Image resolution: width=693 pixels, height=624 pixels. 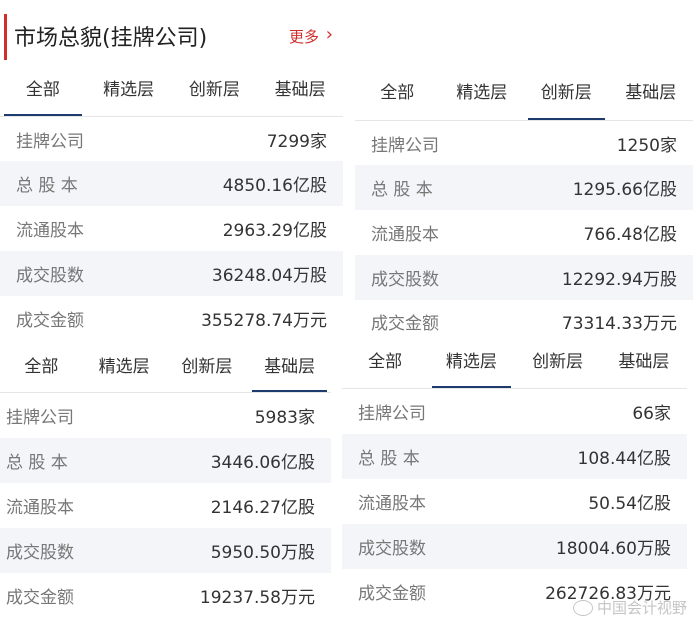 I want to click on row-value: 73314.33万元, so click(x=619, y=323).